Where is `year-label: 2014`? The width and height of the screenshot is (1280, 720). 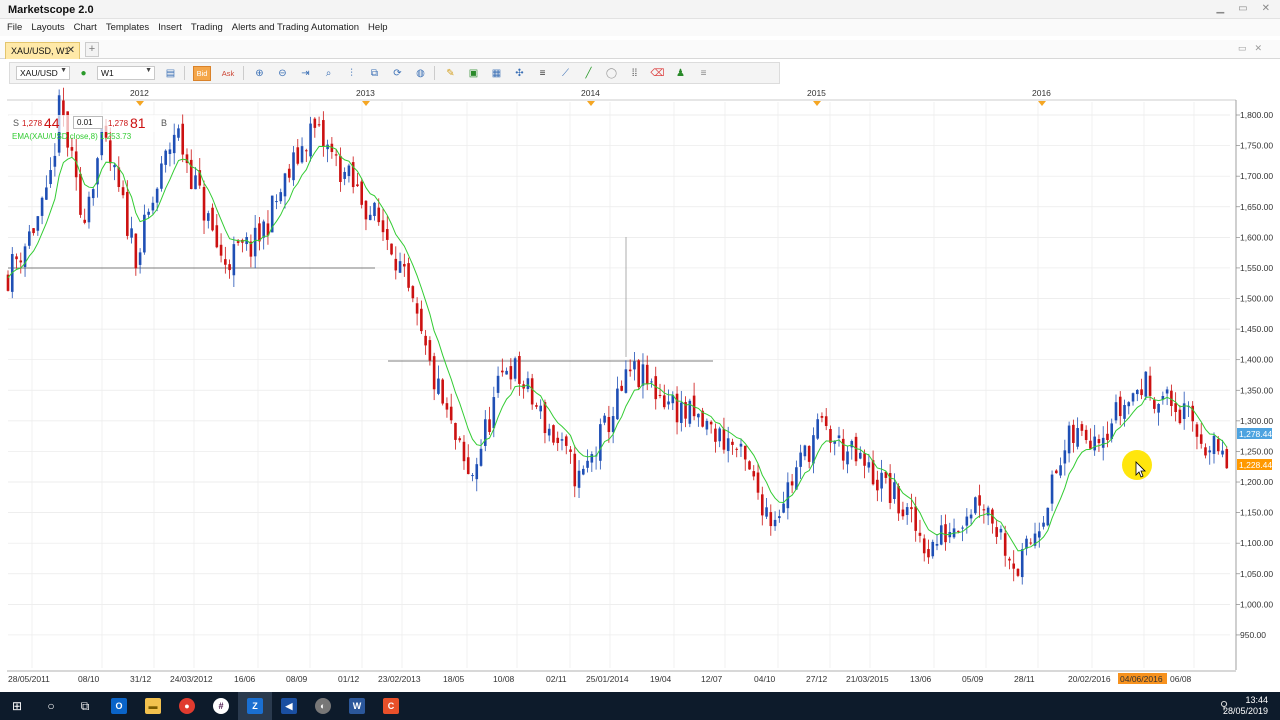 year-label: 2014 is located at coordinates (590, 93).